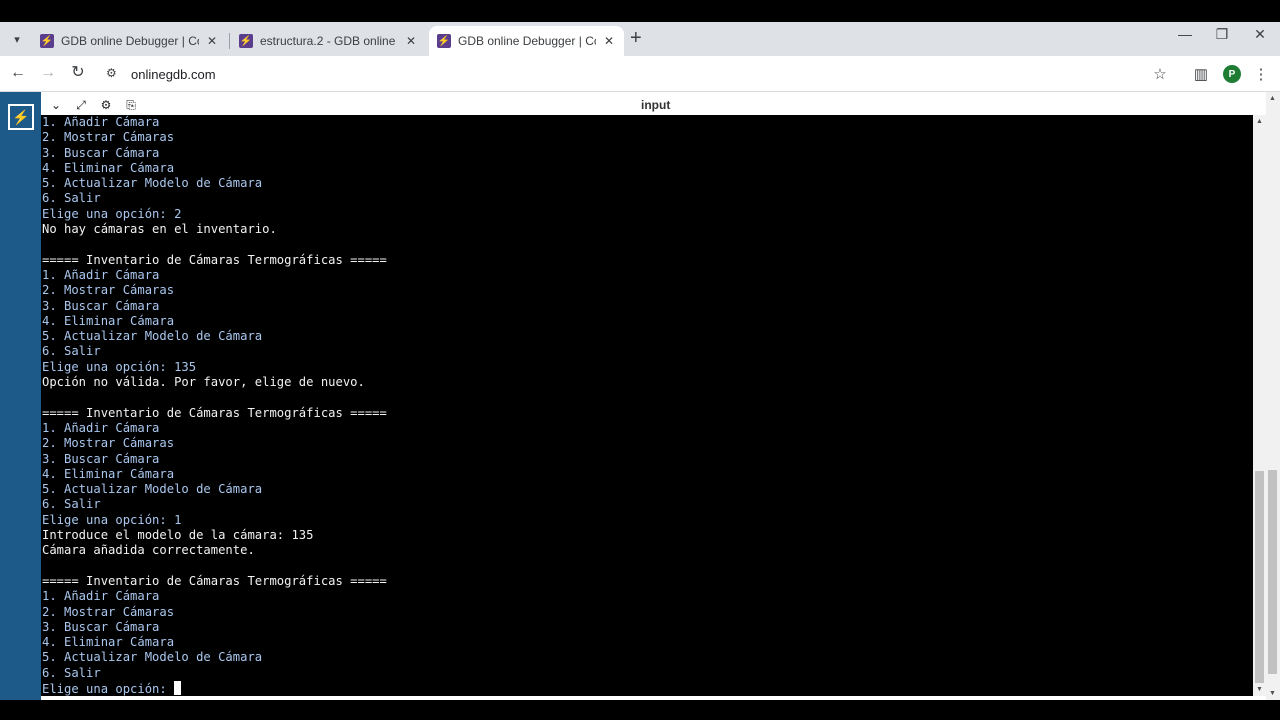 Image resolution: width=1280 pixels, height=720 pixels. Describe the element at coordinates (148, 550) in the screenshot. I see `terminal-line: Cámara añadida correctamente.` at that location.